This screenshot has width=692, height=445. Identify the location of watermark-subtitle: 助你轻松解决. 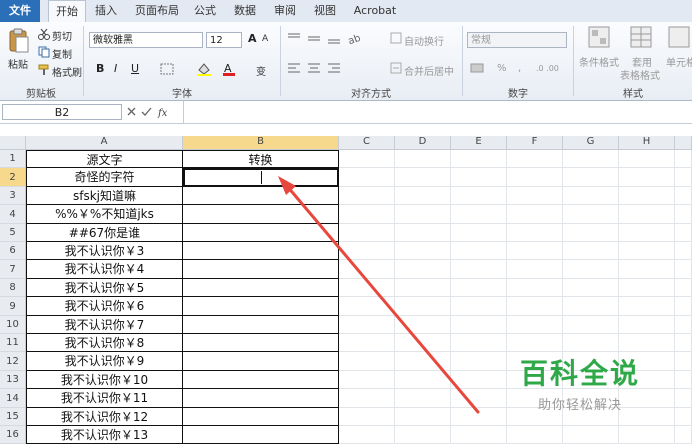
(579, 405).